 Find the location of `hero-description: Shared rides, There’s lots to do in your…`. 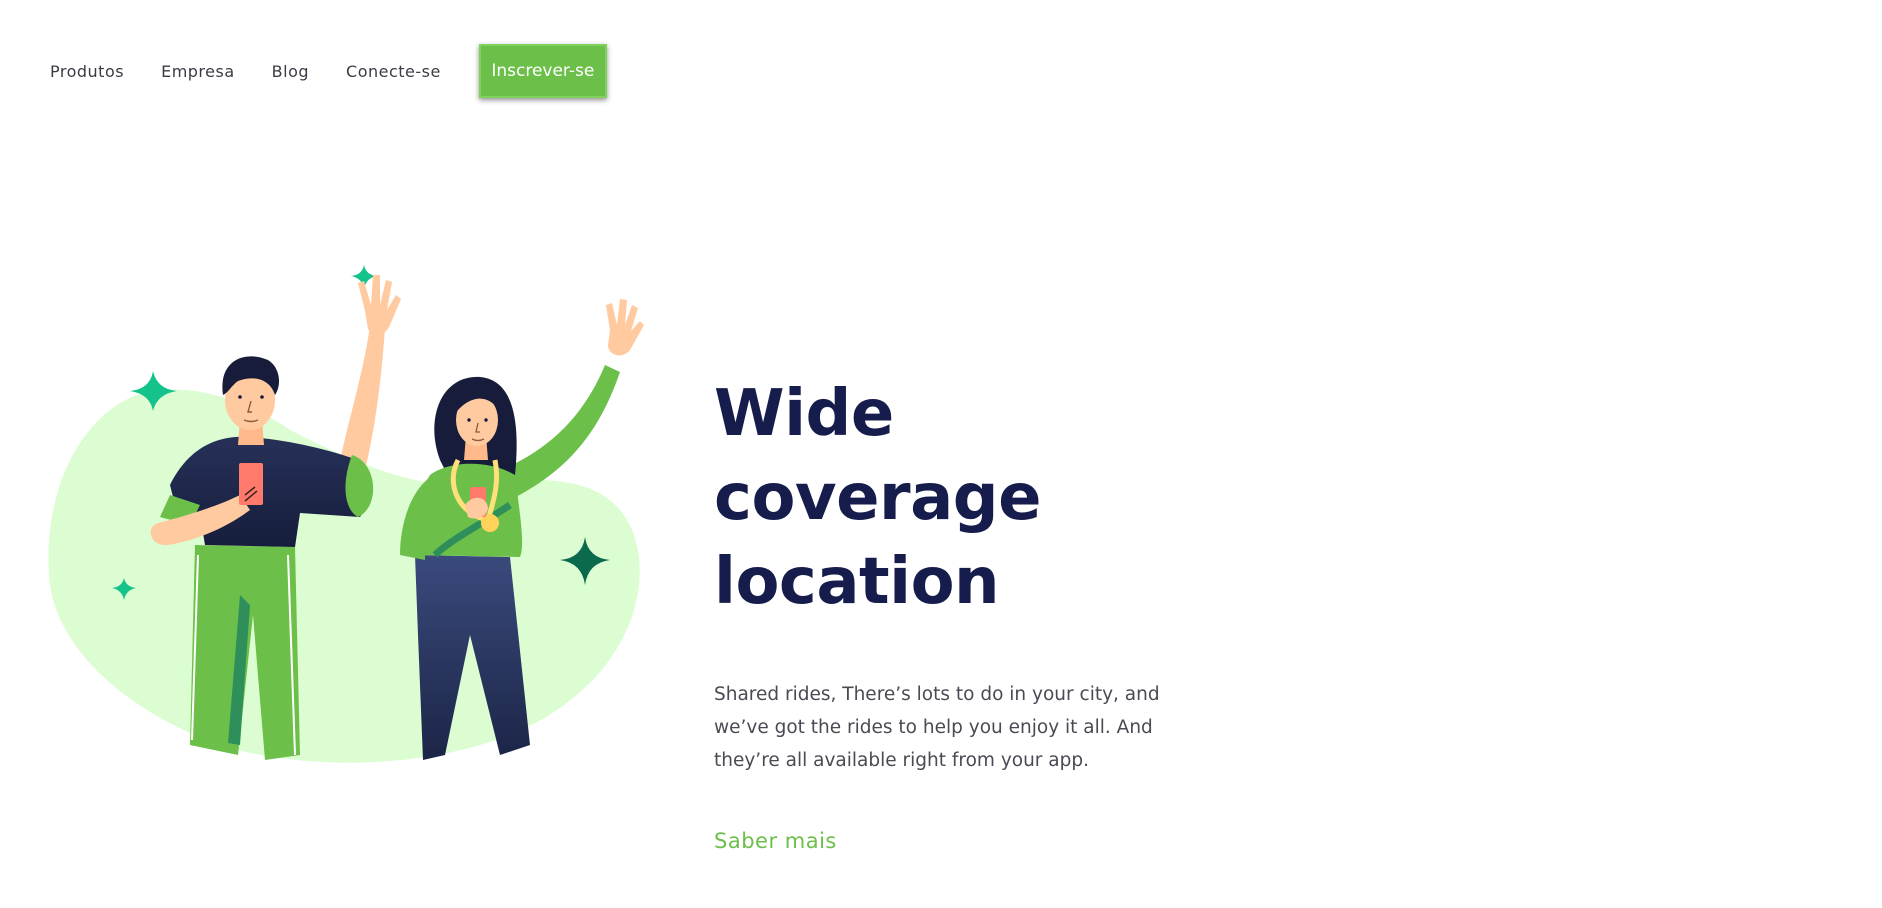

hero-description: Shared rides, There’s lots to do in your… is located at coordinates (937, 727).